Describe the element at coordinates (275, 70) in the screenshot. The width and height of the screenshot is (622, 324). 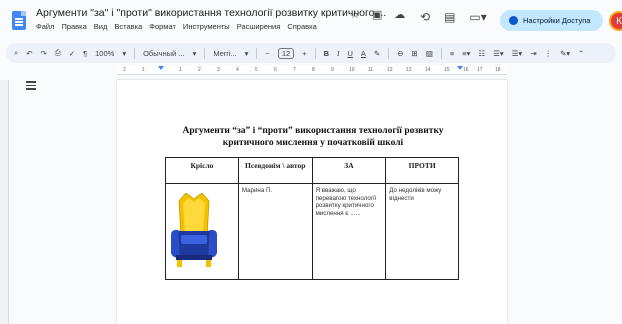
I see `ruler-number: 6` at that location.